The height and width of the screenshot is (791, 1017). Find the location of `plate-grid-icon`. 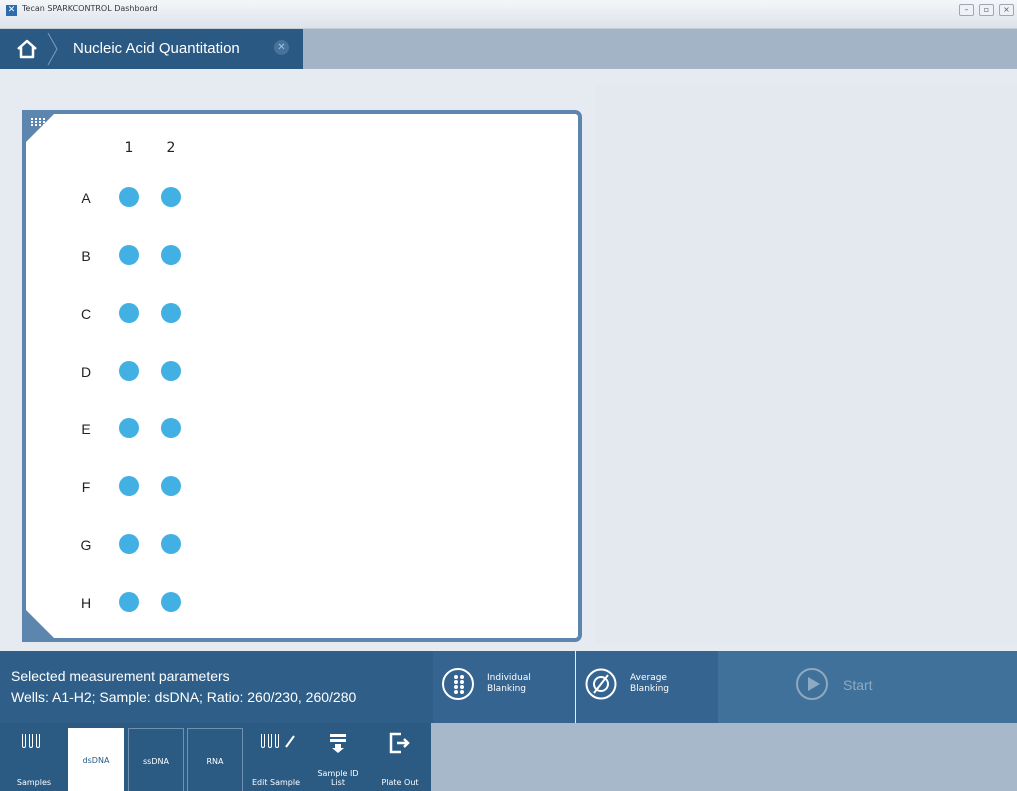

plate-grid-icon is located at coordinates (38, 123).